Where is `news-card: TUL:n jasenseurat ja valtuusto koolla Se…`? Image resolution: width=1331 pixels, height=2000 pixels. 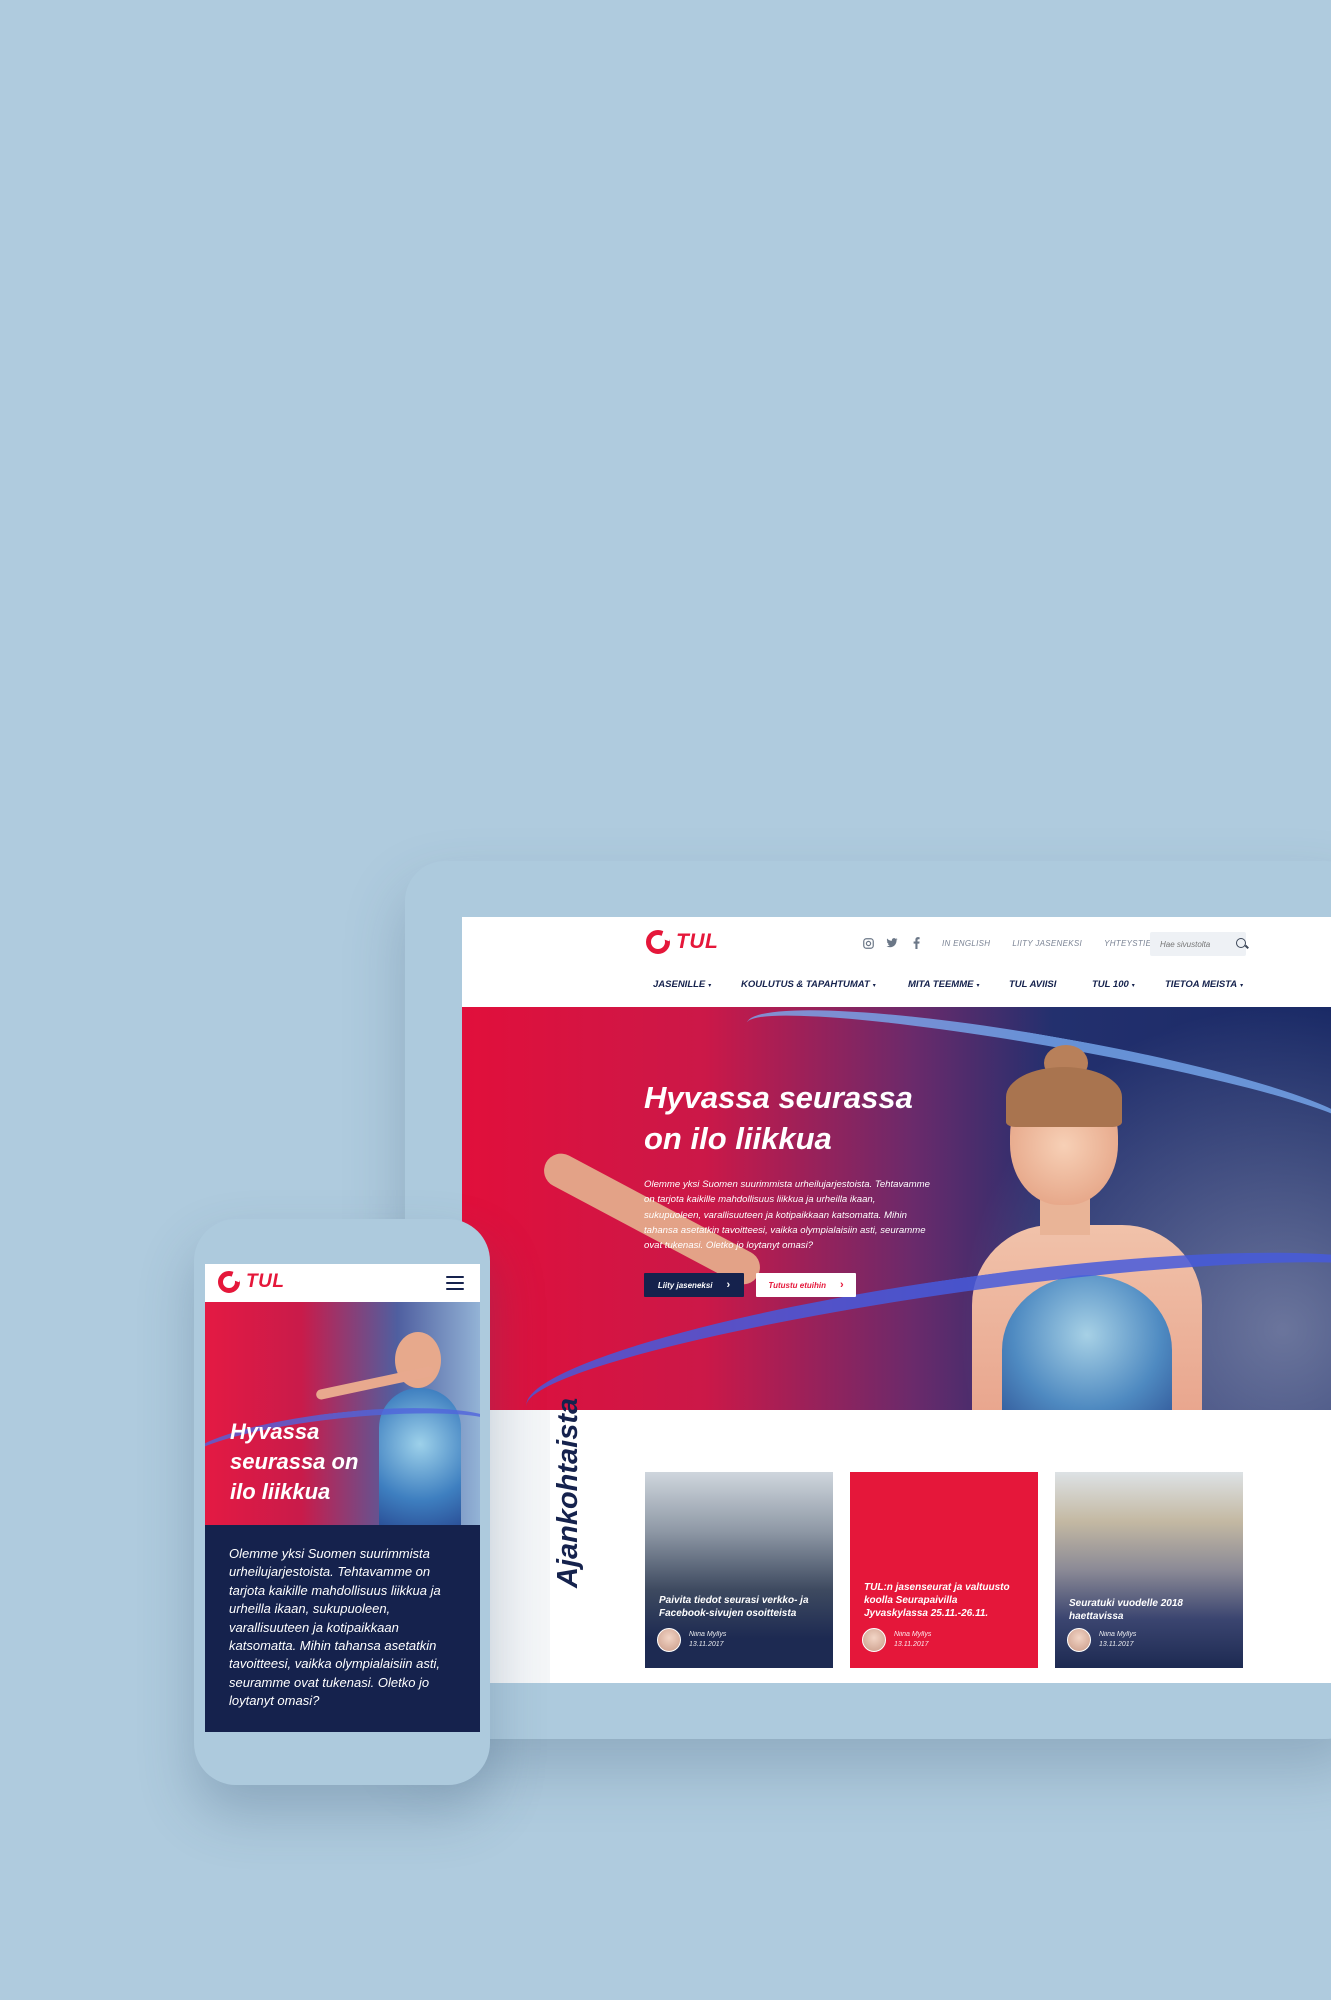
news-card: TUL:n jasenseurat ja valtuusto koolla Se… is located at coordinates (944, 1570).